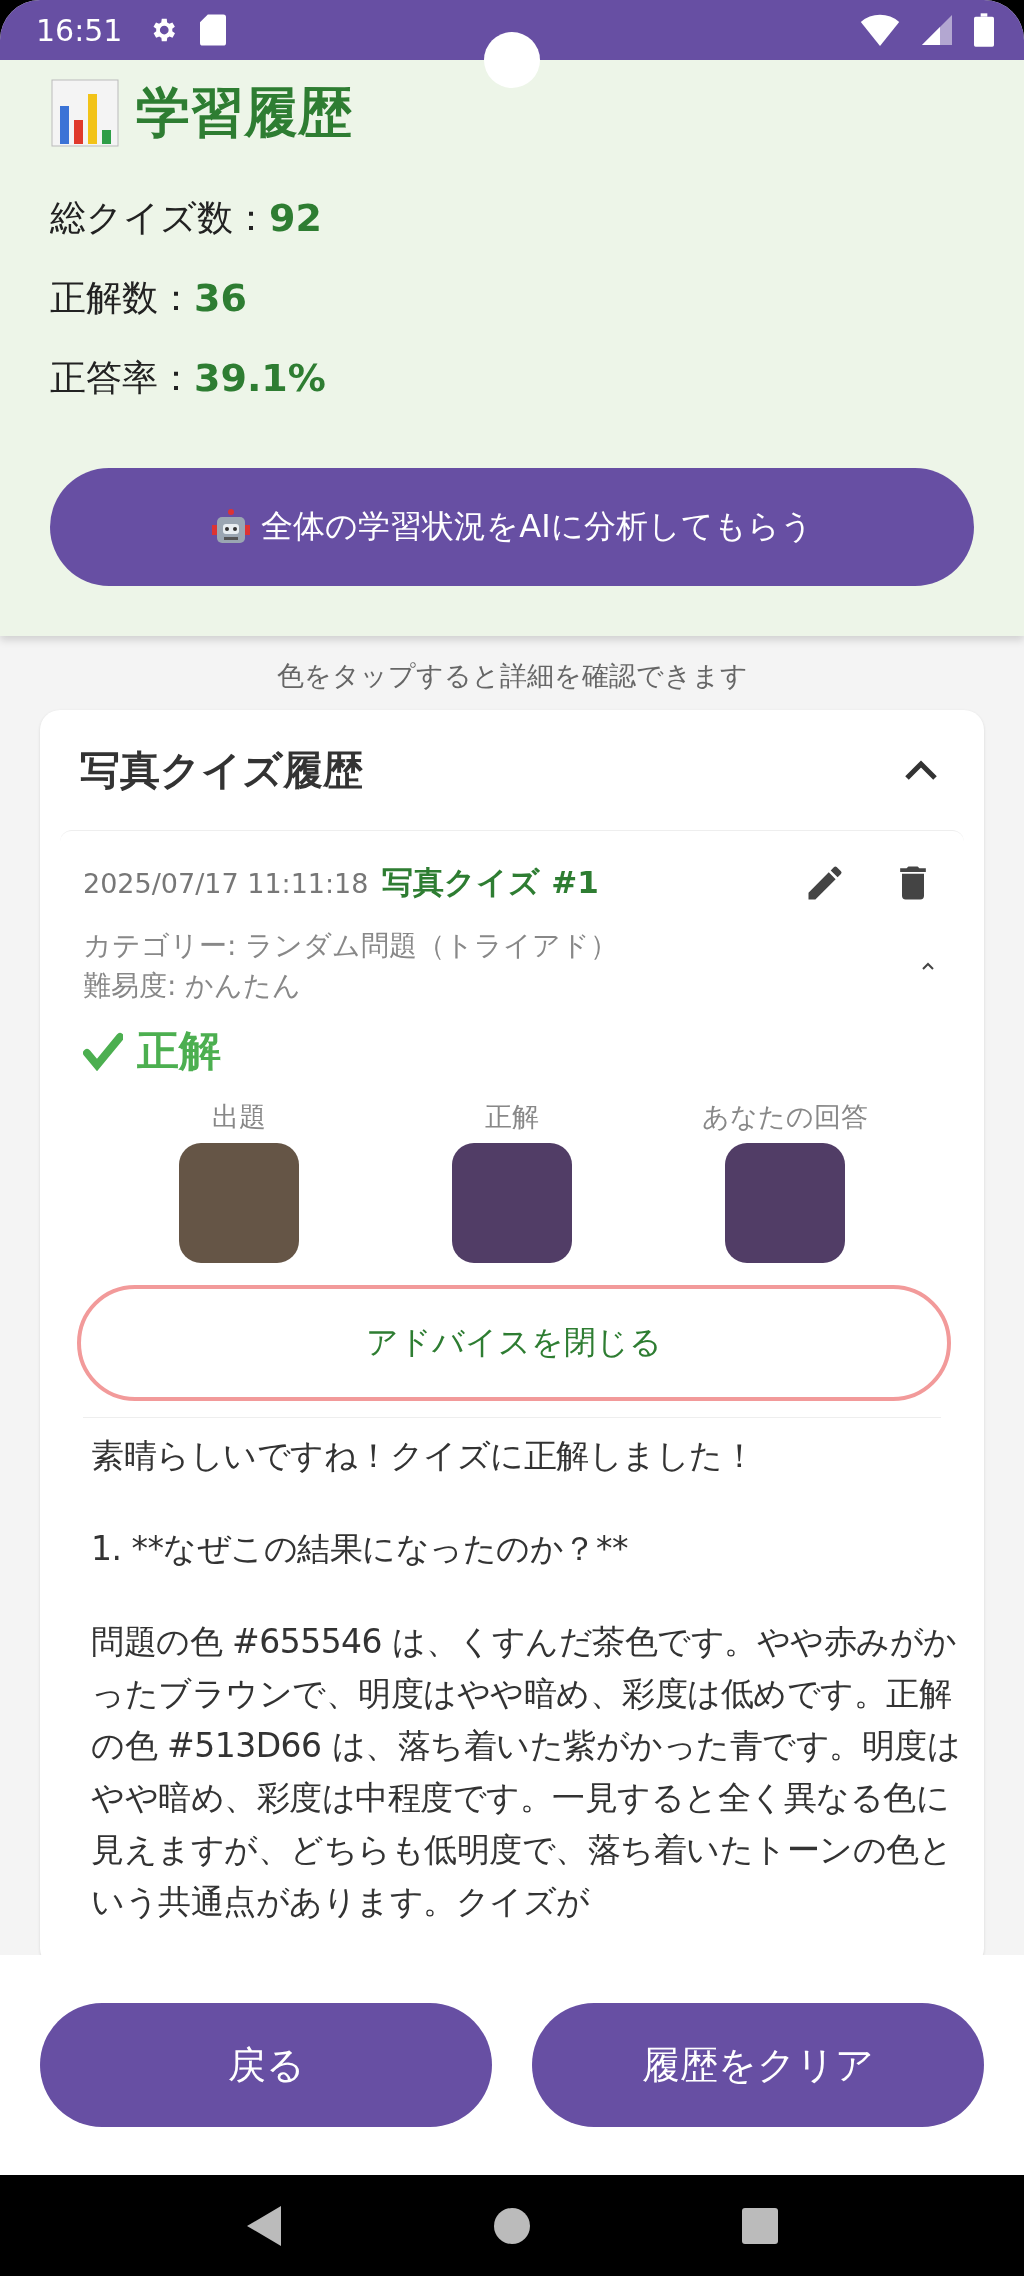 This screenshot has width=1024, height=2276. What do you see at coordinates (264, 2225) in the screenshot?
I see `back-nav-icon` at bounding box center [264, 2225].